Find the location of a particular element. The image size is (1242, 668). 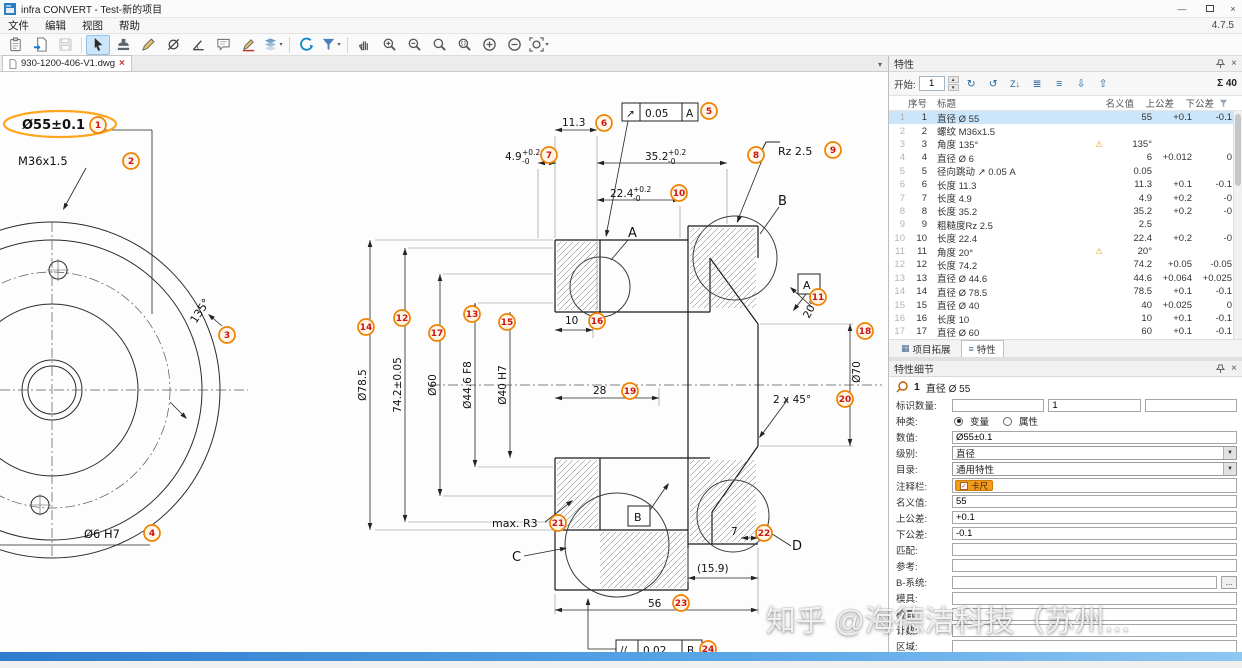

balloon-number: 5 is located at coordinates (709, 112).